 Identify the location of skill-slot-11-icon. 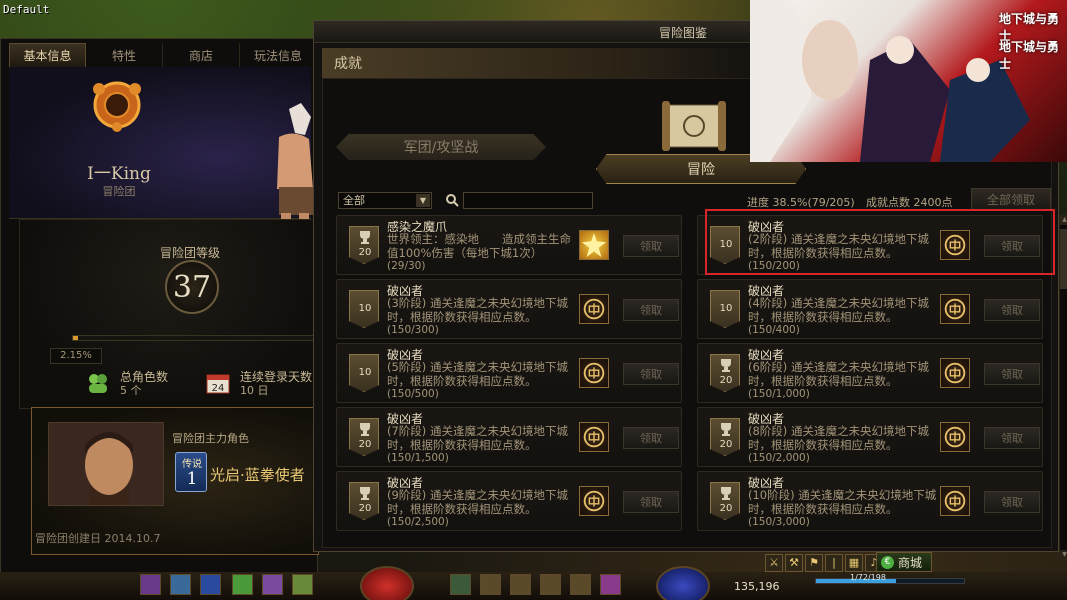
(580, 584).